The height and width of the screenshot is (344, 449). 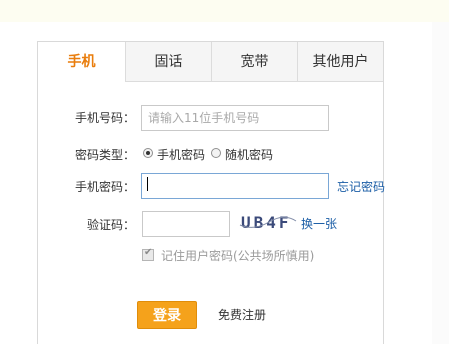 What do you see at coordinates (319, 223) in the screenshot?
I see `refresh-captcha-link: 换一张` at bounding box center [319, 223].